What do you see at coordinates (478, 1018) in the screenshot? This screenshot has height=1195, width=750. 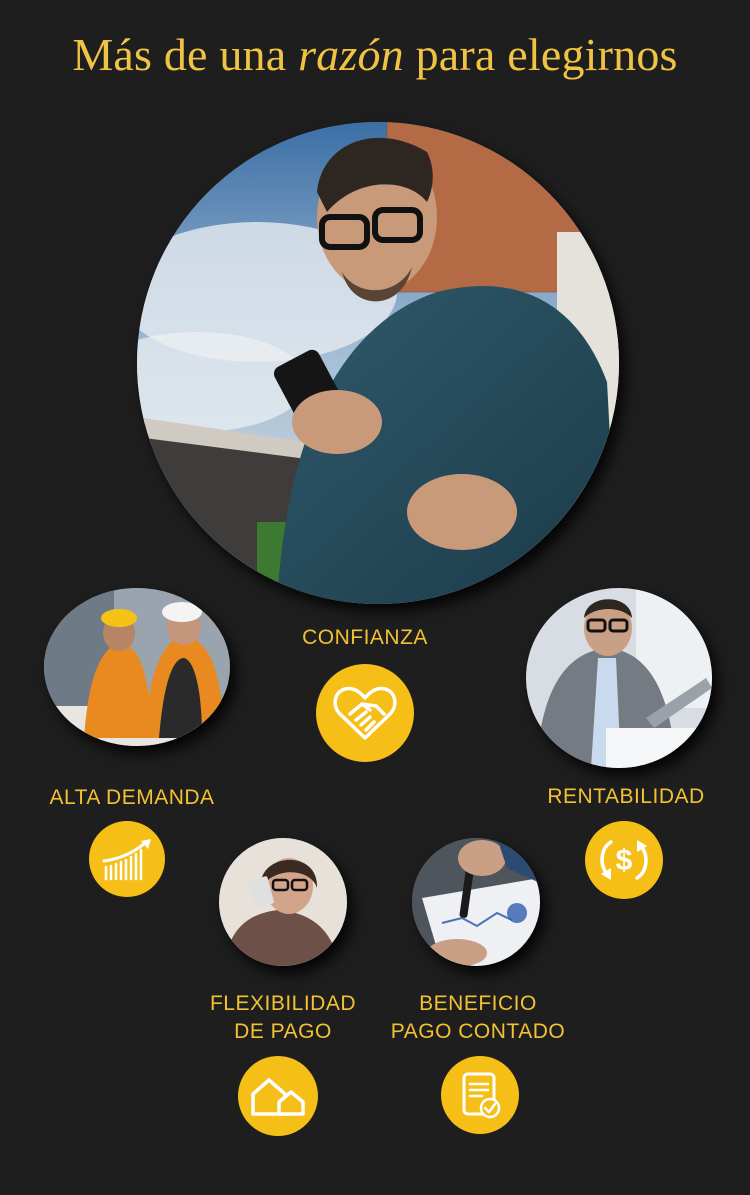 I see `reason-beneficio-label: BENEFICIO PAGO CONTADO` at bounding box center [478, 1018].